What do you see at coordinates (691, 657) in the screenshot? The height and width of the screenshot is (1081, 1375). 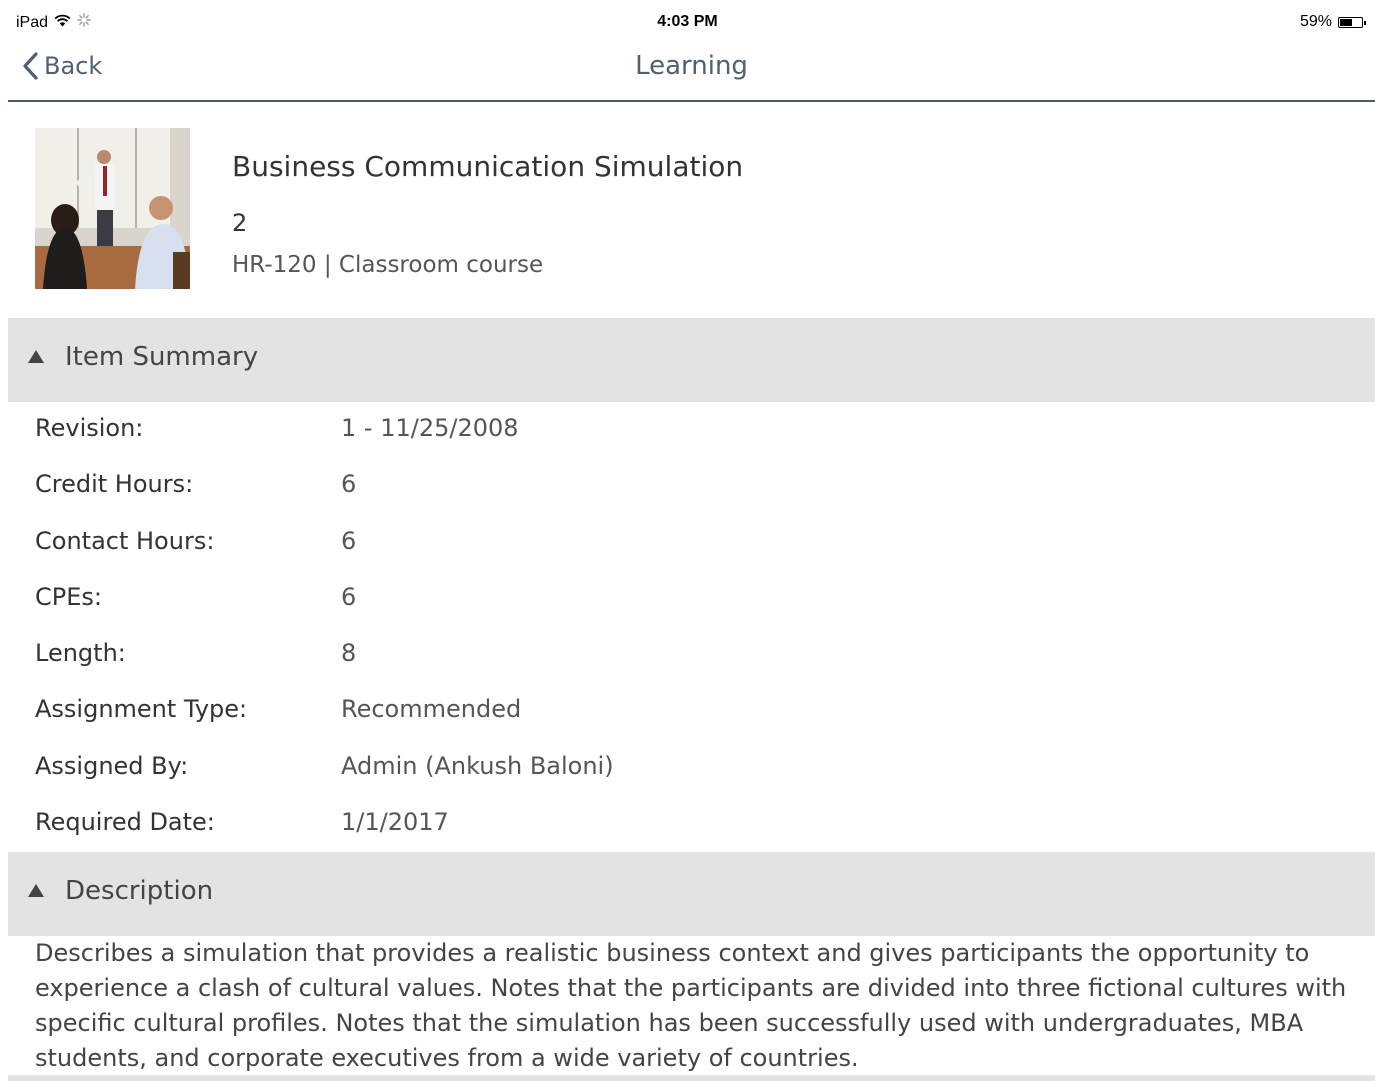 I see `summary-row: Length: 8` at bounding box center [691, 657].